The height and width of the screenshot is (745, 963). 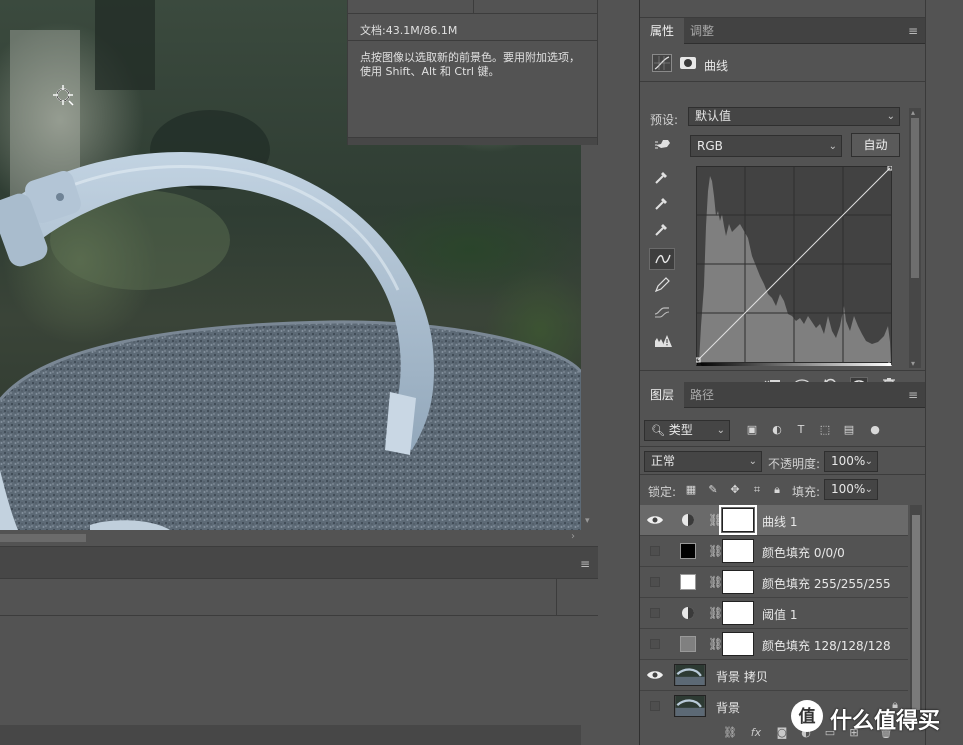 I want to click on layer-filter-select: 🔍︎ 类型 ⌄, so click(x=687, y=430).